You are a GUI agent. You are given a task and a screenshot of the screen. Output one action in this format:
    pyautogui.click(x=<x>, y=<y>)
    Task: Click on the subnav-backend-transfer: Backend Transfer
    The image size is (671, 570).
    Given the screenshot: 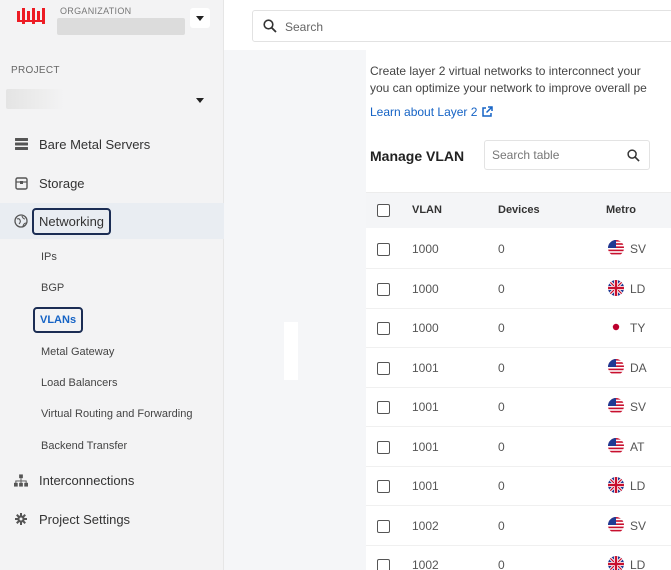 What is the action you would take?
    pyautogui.click(x=84, y=446)
    